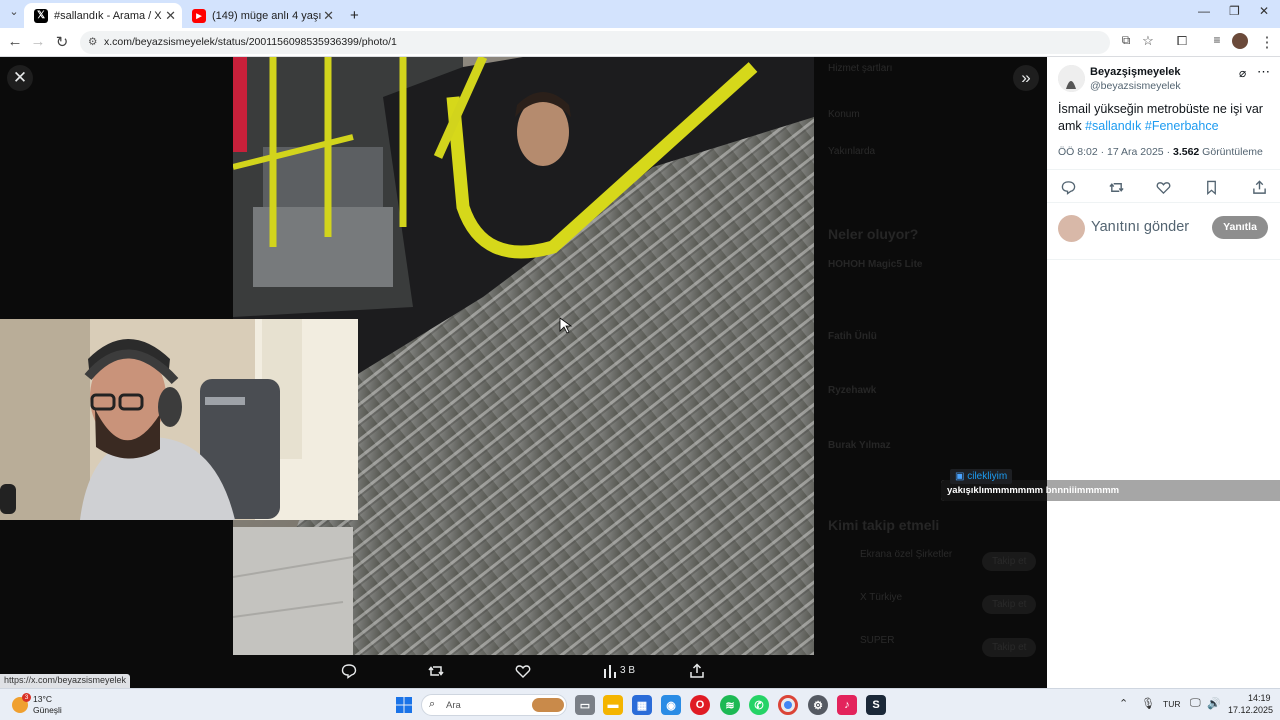 Image resolution: width=1280 pixels, height=720 pixels. Describe the element at coordinates (92, 42) in the screenshot. I see `site-info-icon: ⚙` at that location.